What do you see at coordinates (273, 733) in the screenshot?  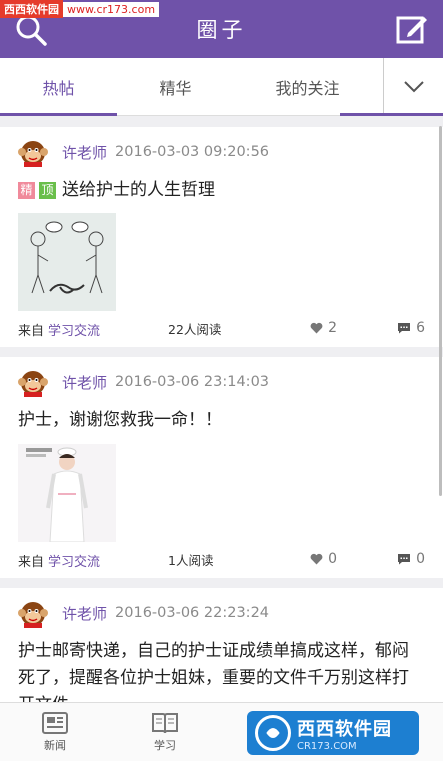 I see `watermark-logo-icon` at bounding box center [273, 733].